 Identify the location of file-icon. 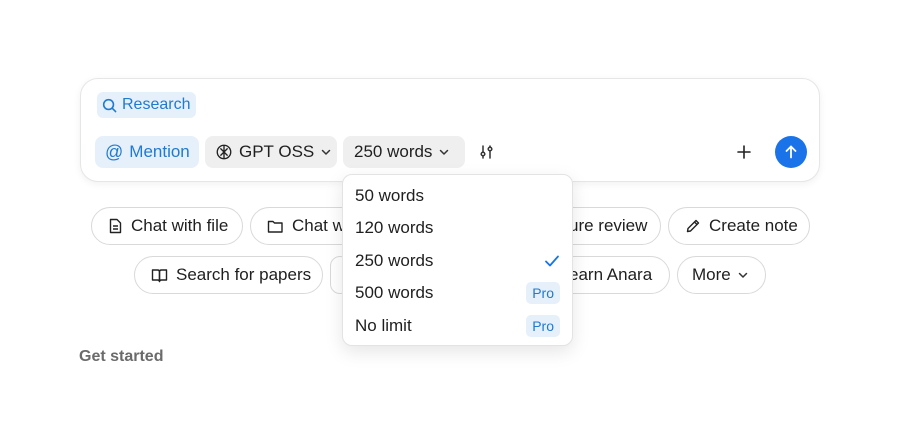
(115, 226).